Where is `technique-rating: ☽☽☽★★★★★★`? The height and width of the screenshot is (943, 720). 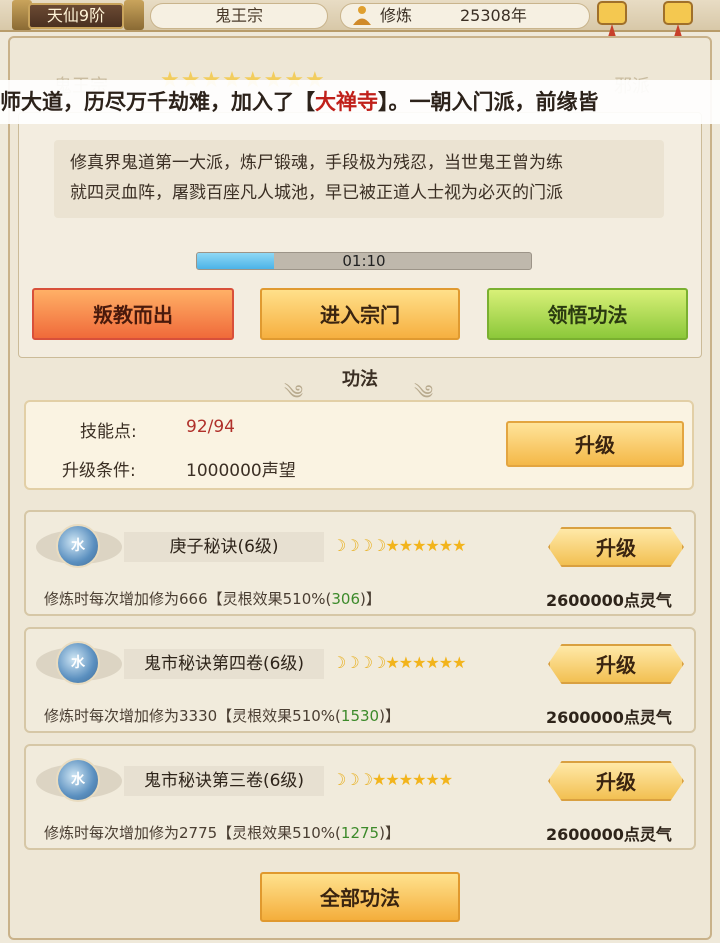 technique-rating: ☽☽☽★★★★★★ is located at coordinates (392, 779).